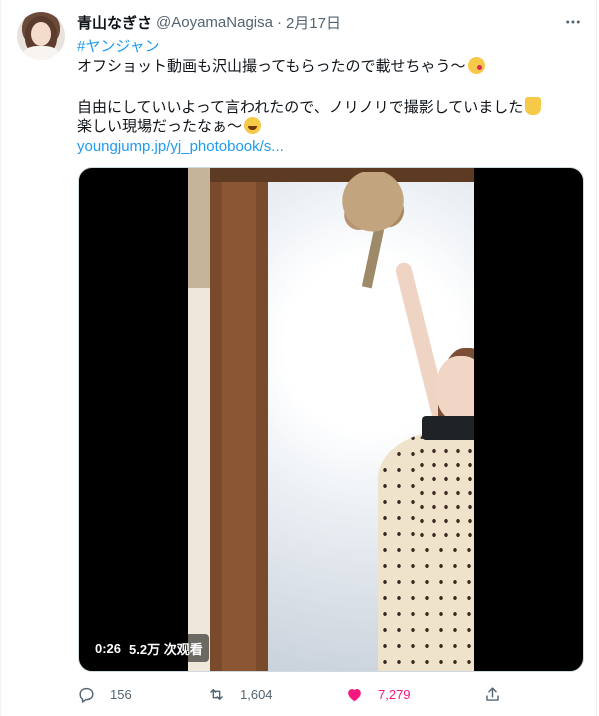  I want to click on tweet-header: 青山なぎさ @AoyamaNagisa · 2月17日, so click(209, 22).